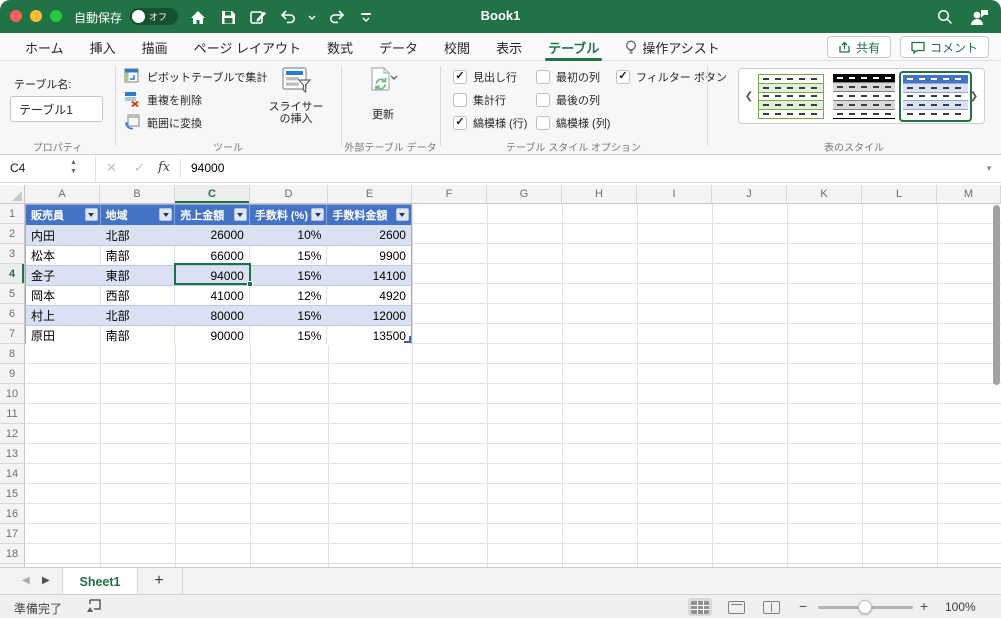  What do you see at coordinates (369, 275) in the screenshot?
I see `table-cell: 14100` at bounding box center [369, 275].